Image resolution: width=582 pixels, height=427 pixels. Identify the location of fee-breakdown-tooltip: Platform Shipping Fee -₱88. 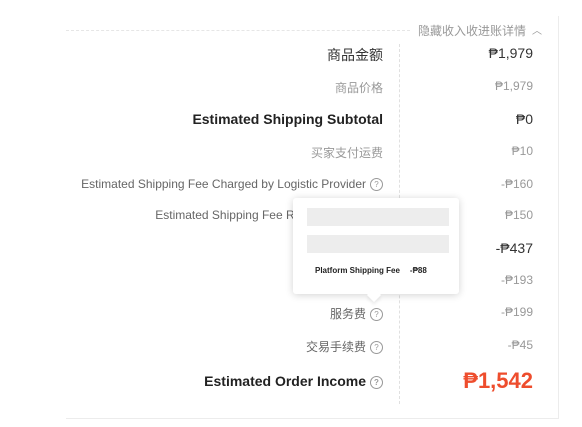
(376, 250).